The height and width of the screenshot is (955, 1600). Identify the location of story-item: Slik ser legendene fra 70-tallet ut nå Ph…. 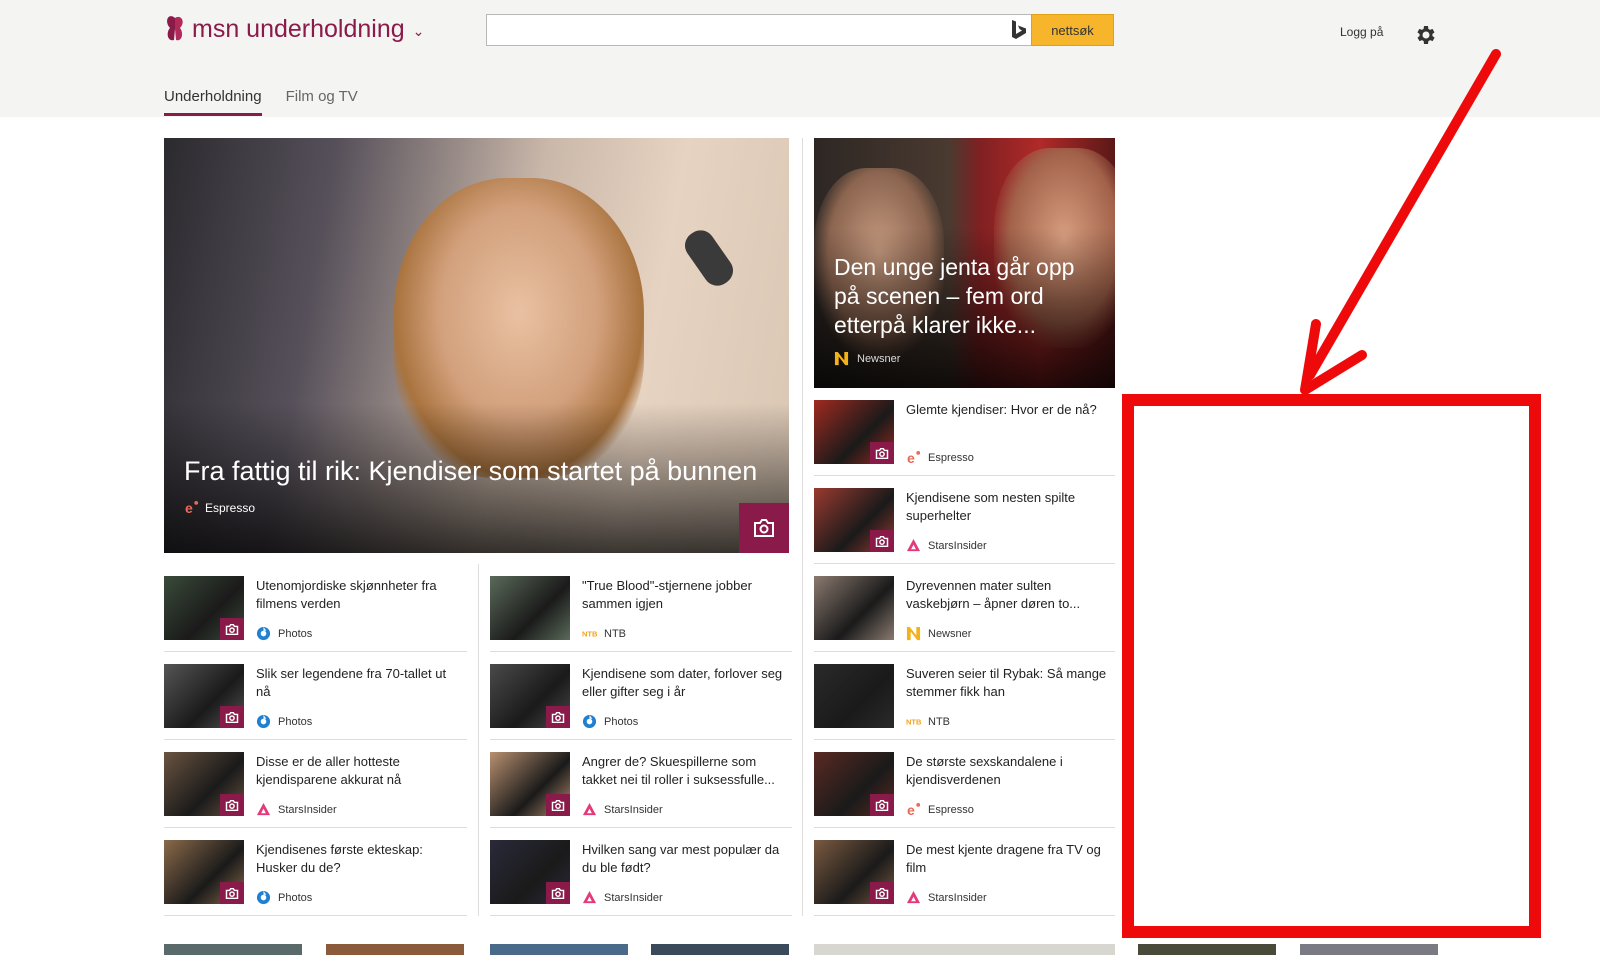
(315, 696).